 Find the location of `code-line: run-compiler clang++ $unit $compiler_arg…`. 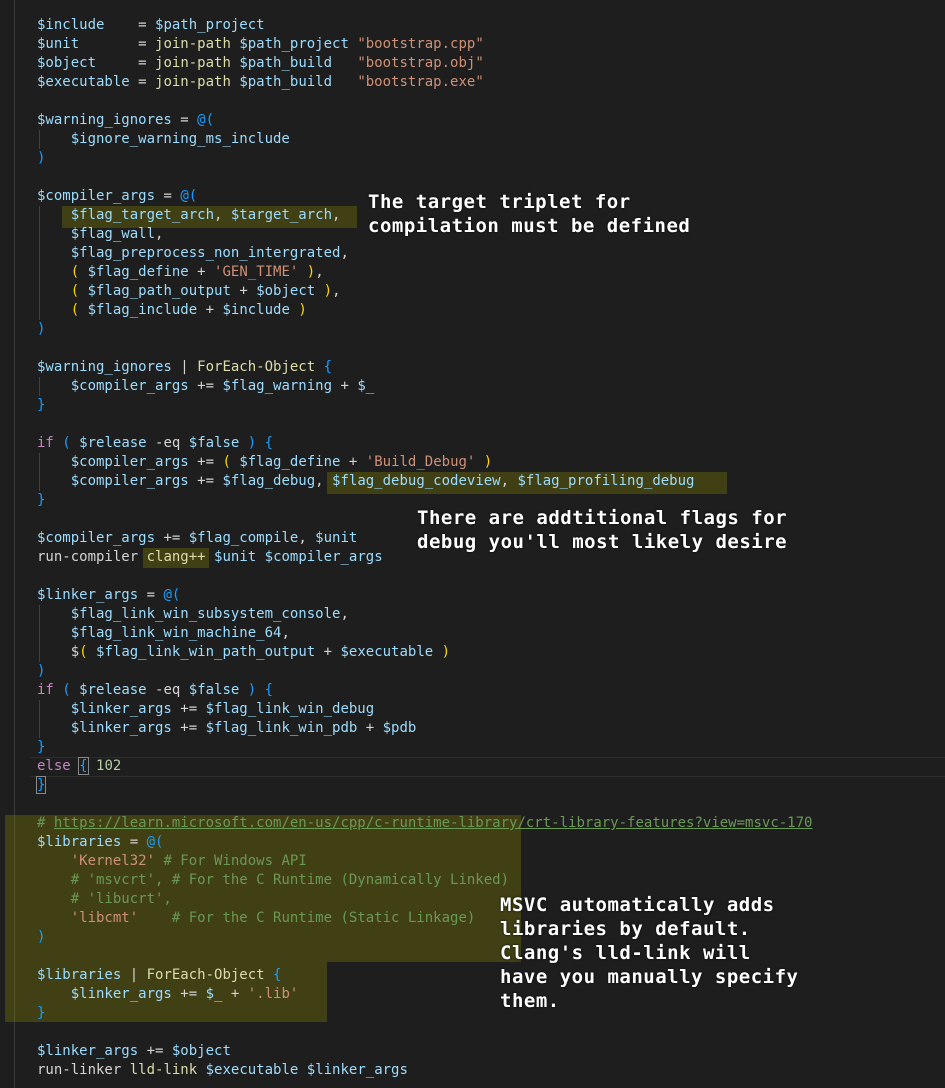

code-line: run-compiler clang++ $unit $compiler_arg… is located at coordinates (210, 557).